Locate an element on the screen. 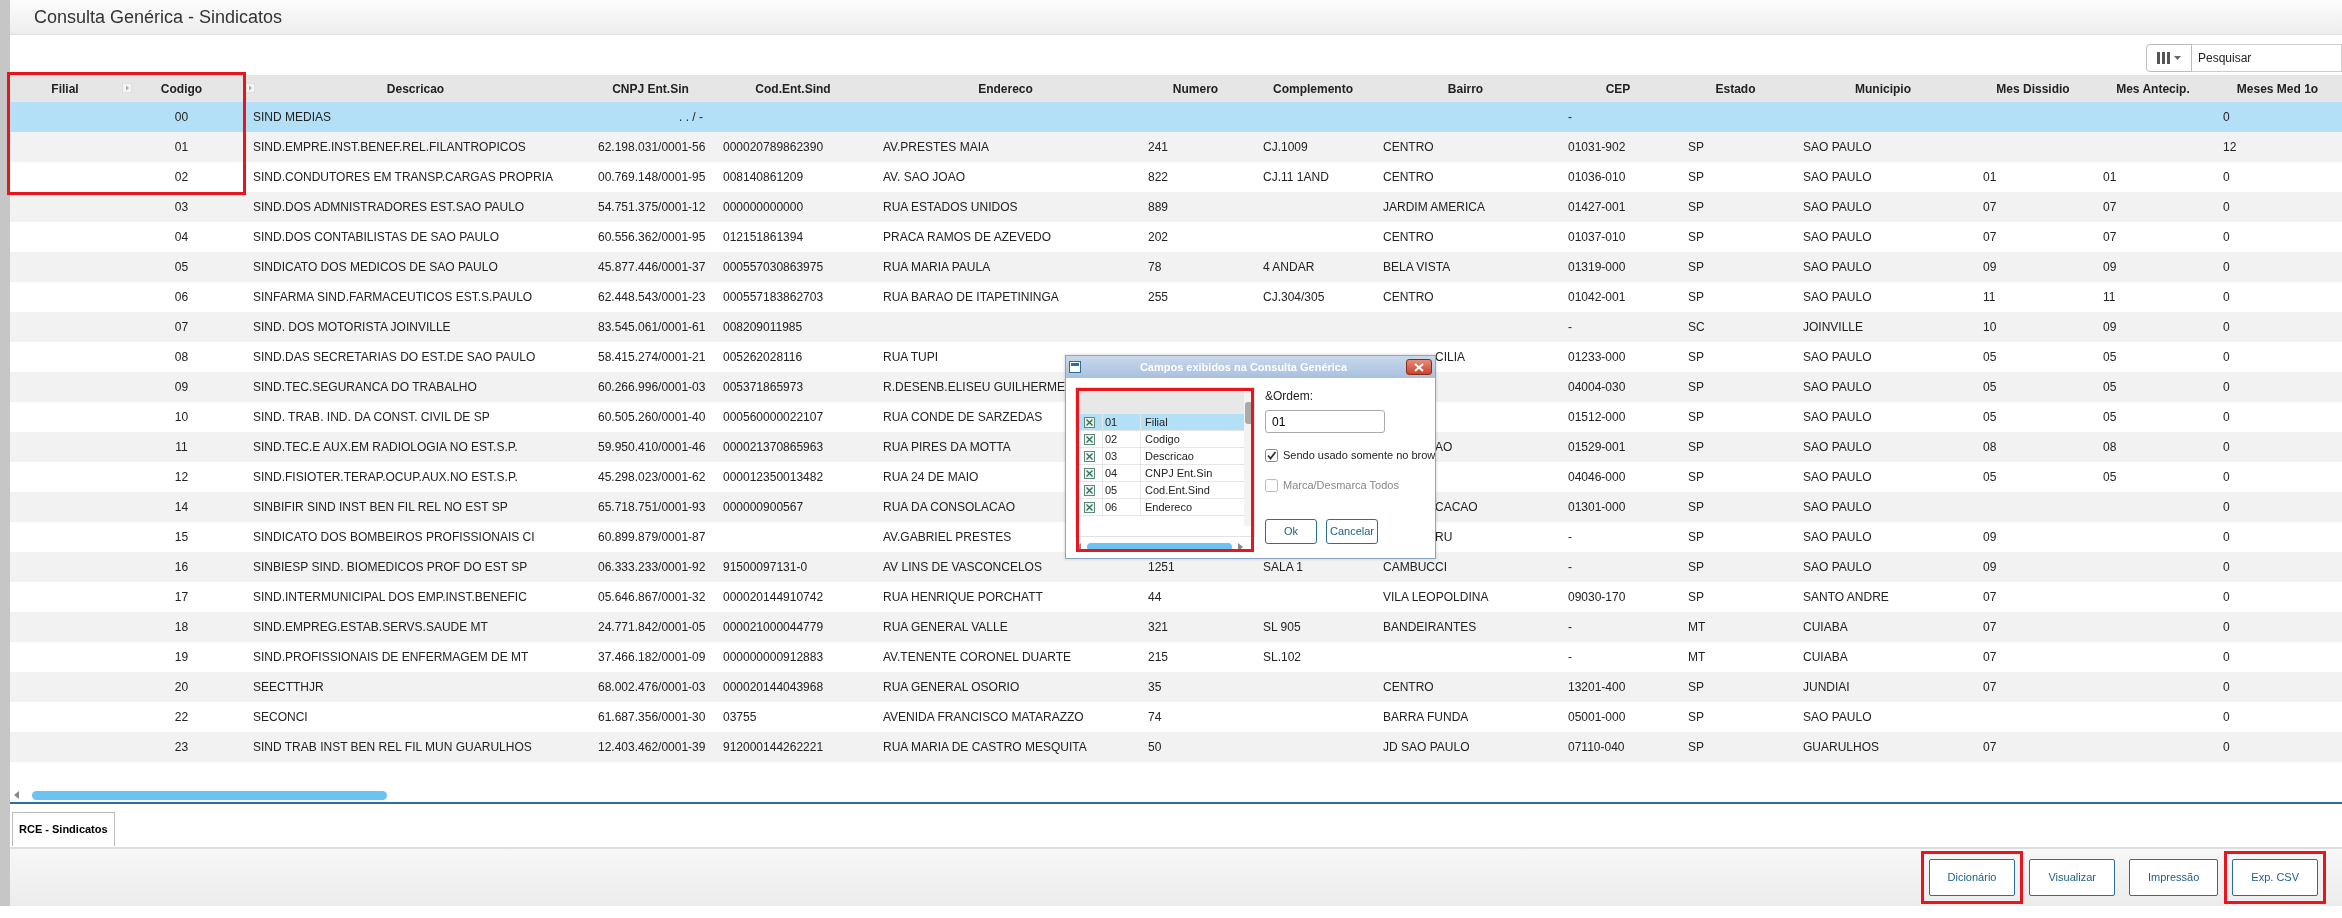  footer-button: Dicionário is located at coordinates (1972, 877).